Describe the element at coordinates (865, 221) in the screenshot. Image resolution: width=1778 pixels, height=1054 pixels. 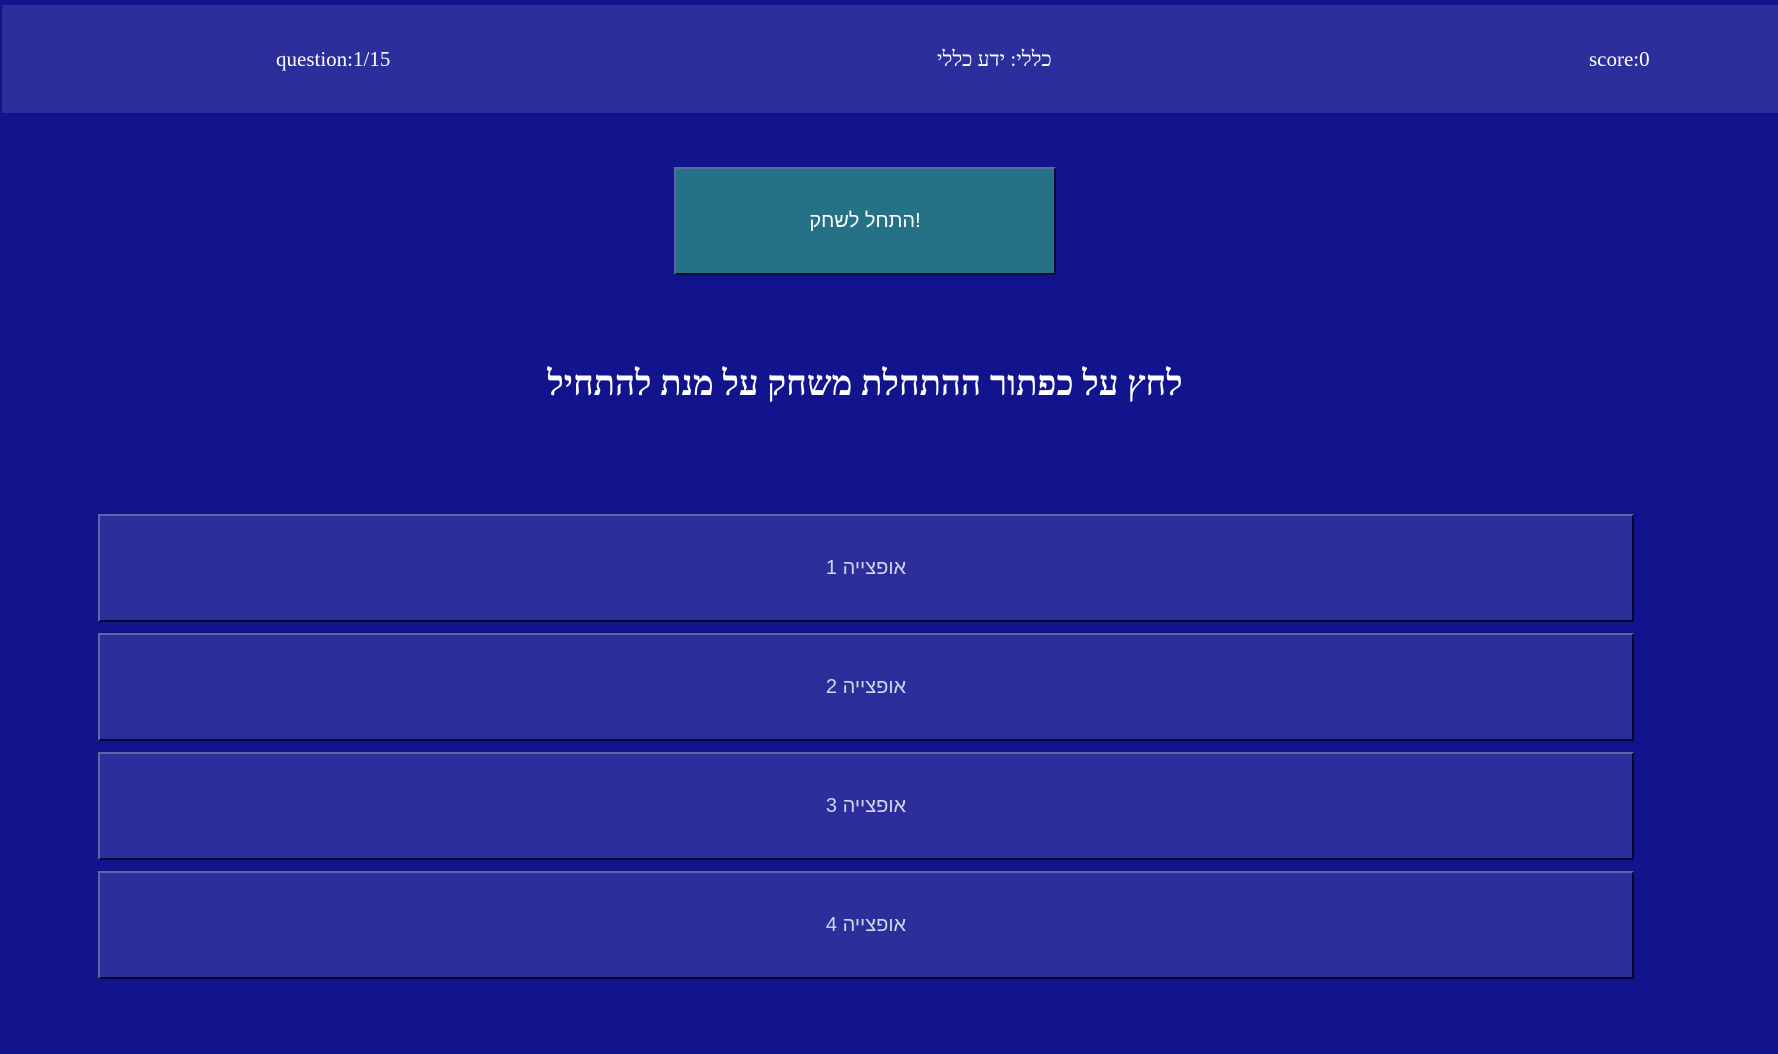
I see `start-game-button: התחל לשחק!` at that location.